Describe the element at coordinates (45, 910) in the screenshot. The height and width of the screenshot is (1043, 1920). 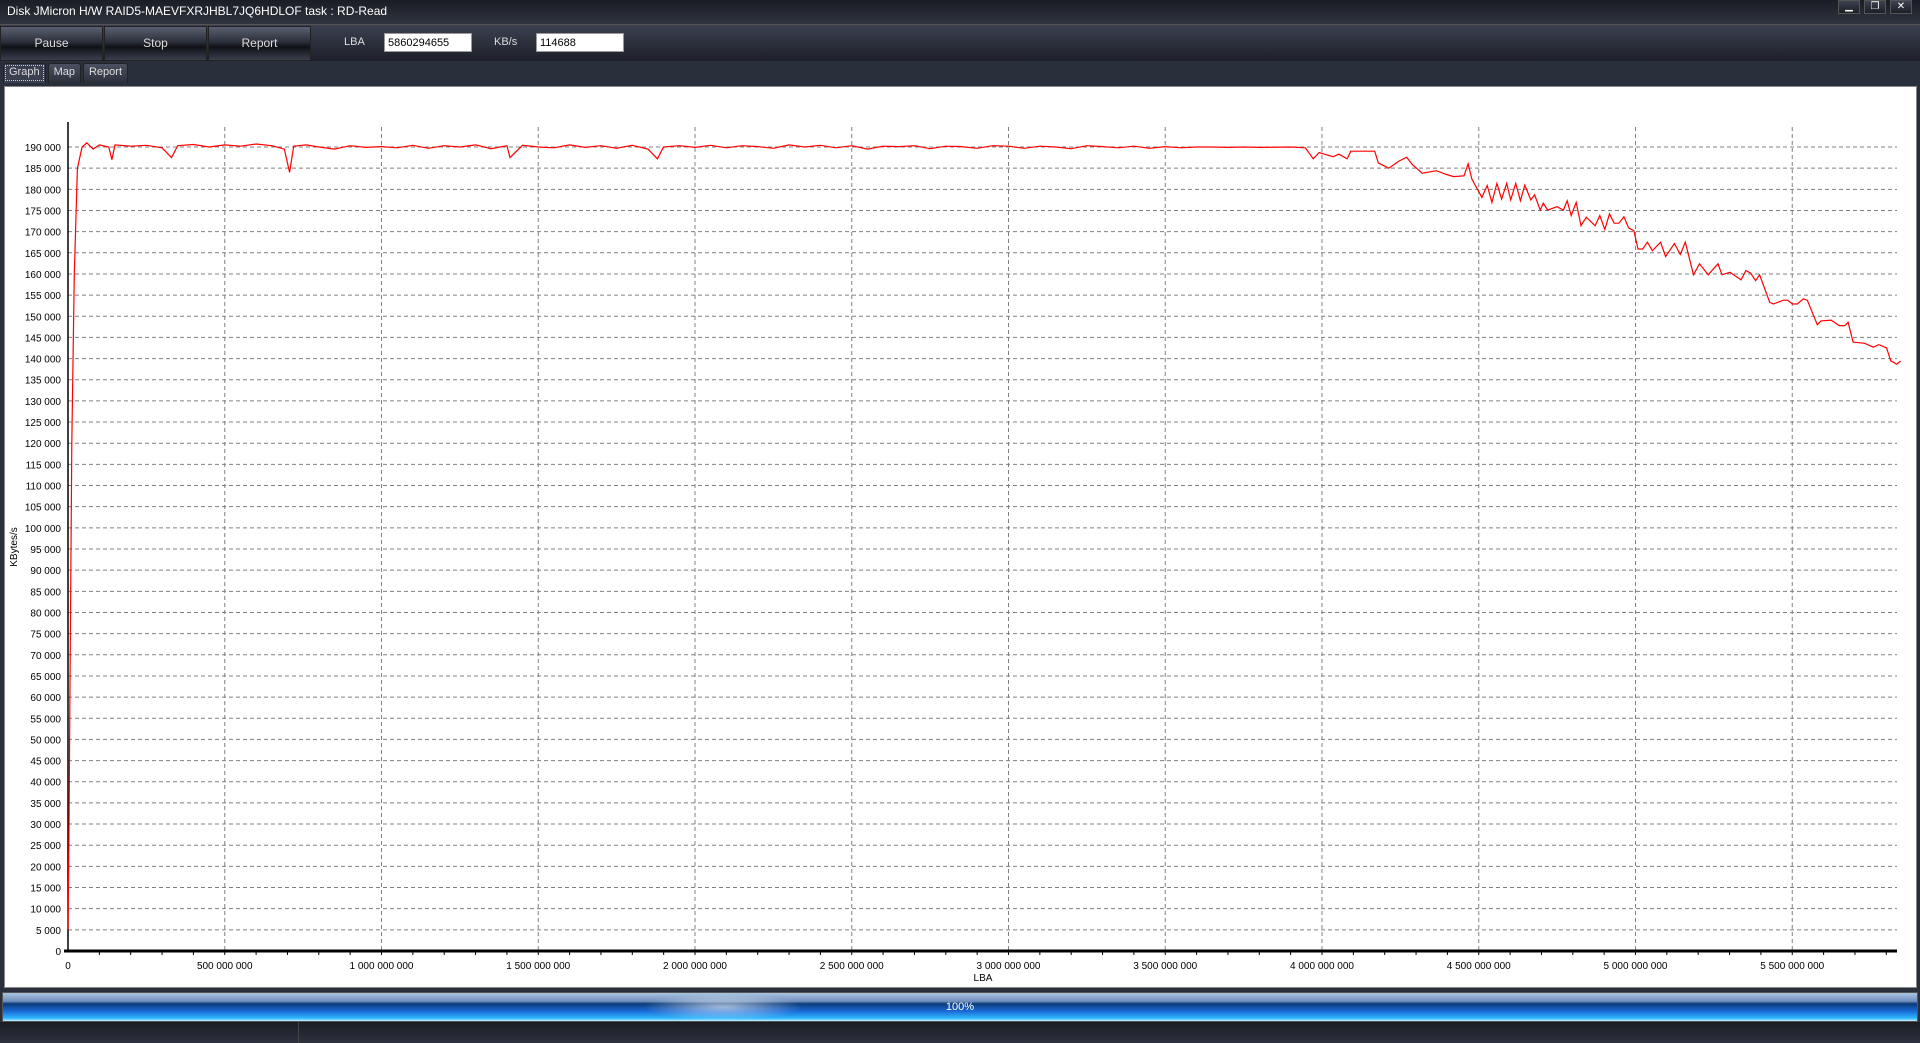
I see `y-tick-label: 10 000` at that location.